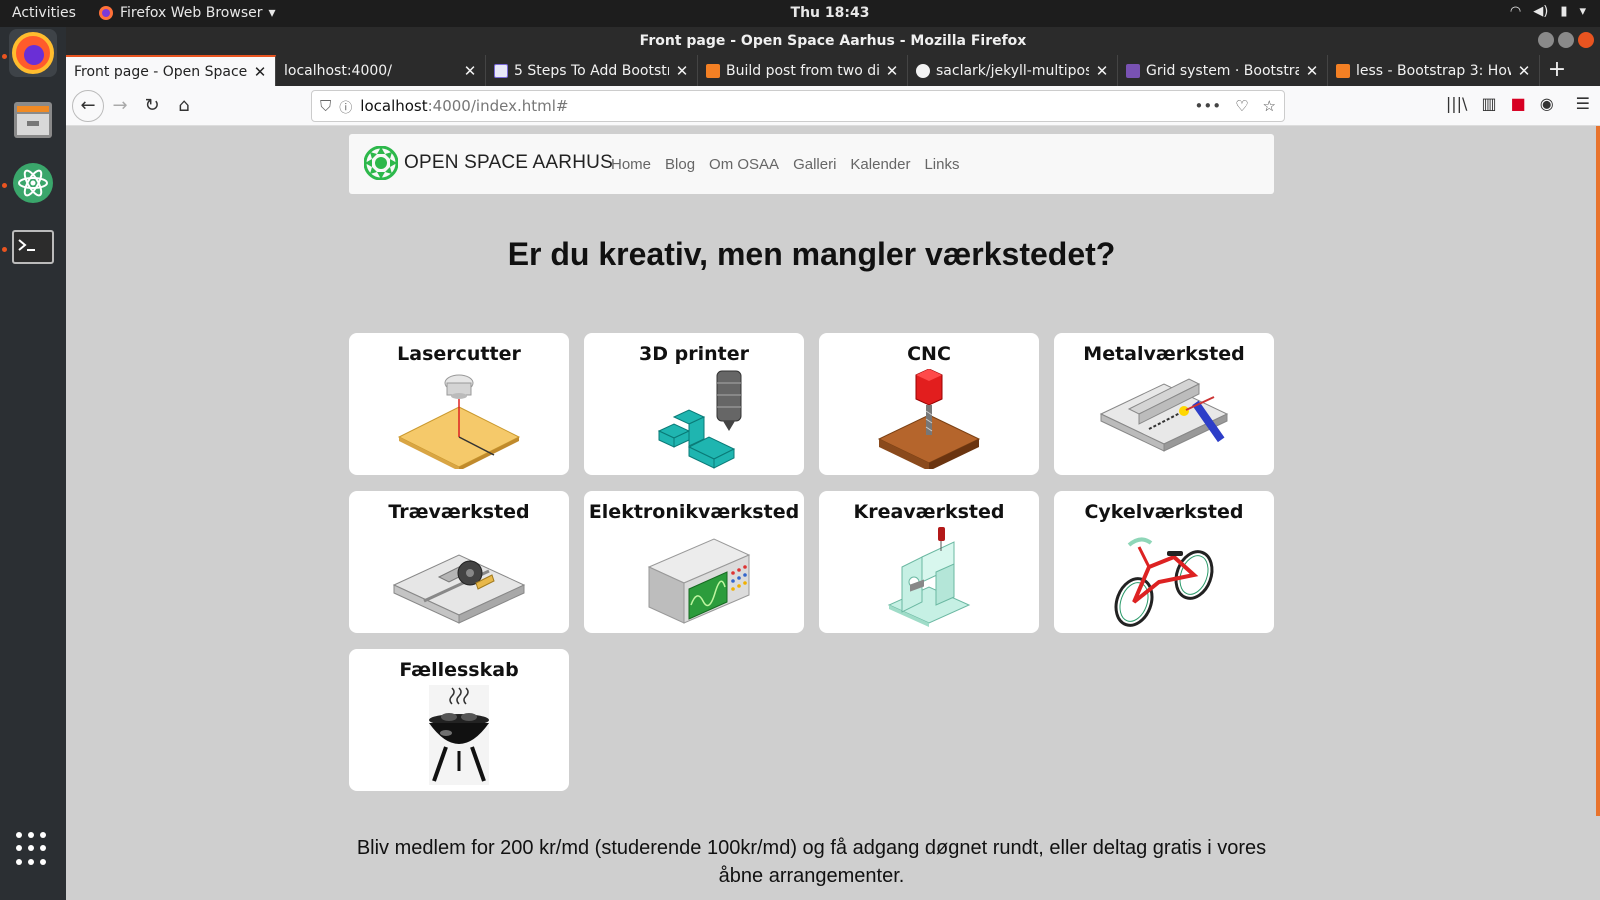 This screenshot has width=1600, height=900. I want to click on dock-firefox, so click(33, 53).